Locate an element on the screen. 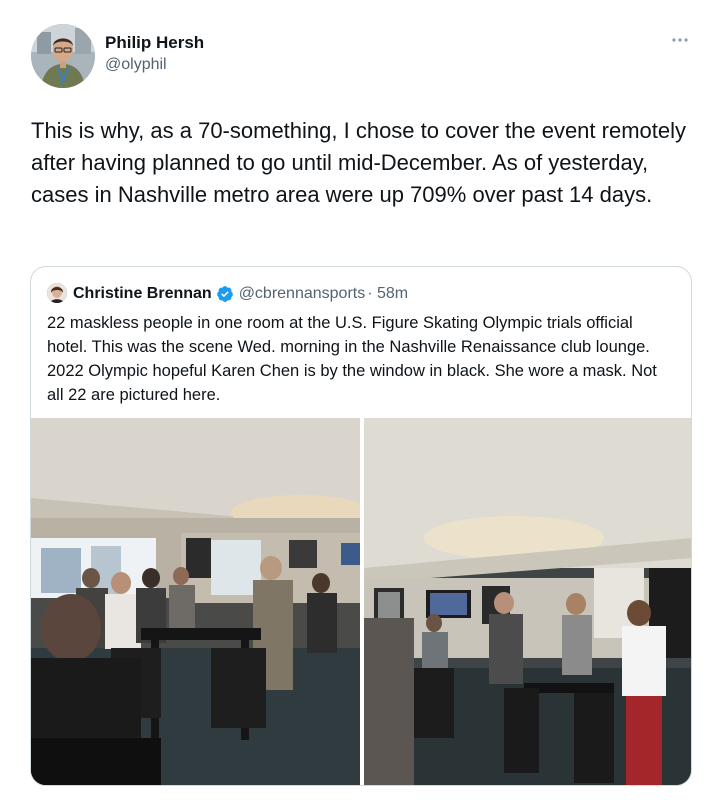 Image resolution: width=714 pixels, height=800 pixels. quoted-author-name: Christine Brennan is located at coordinates (142, 294).